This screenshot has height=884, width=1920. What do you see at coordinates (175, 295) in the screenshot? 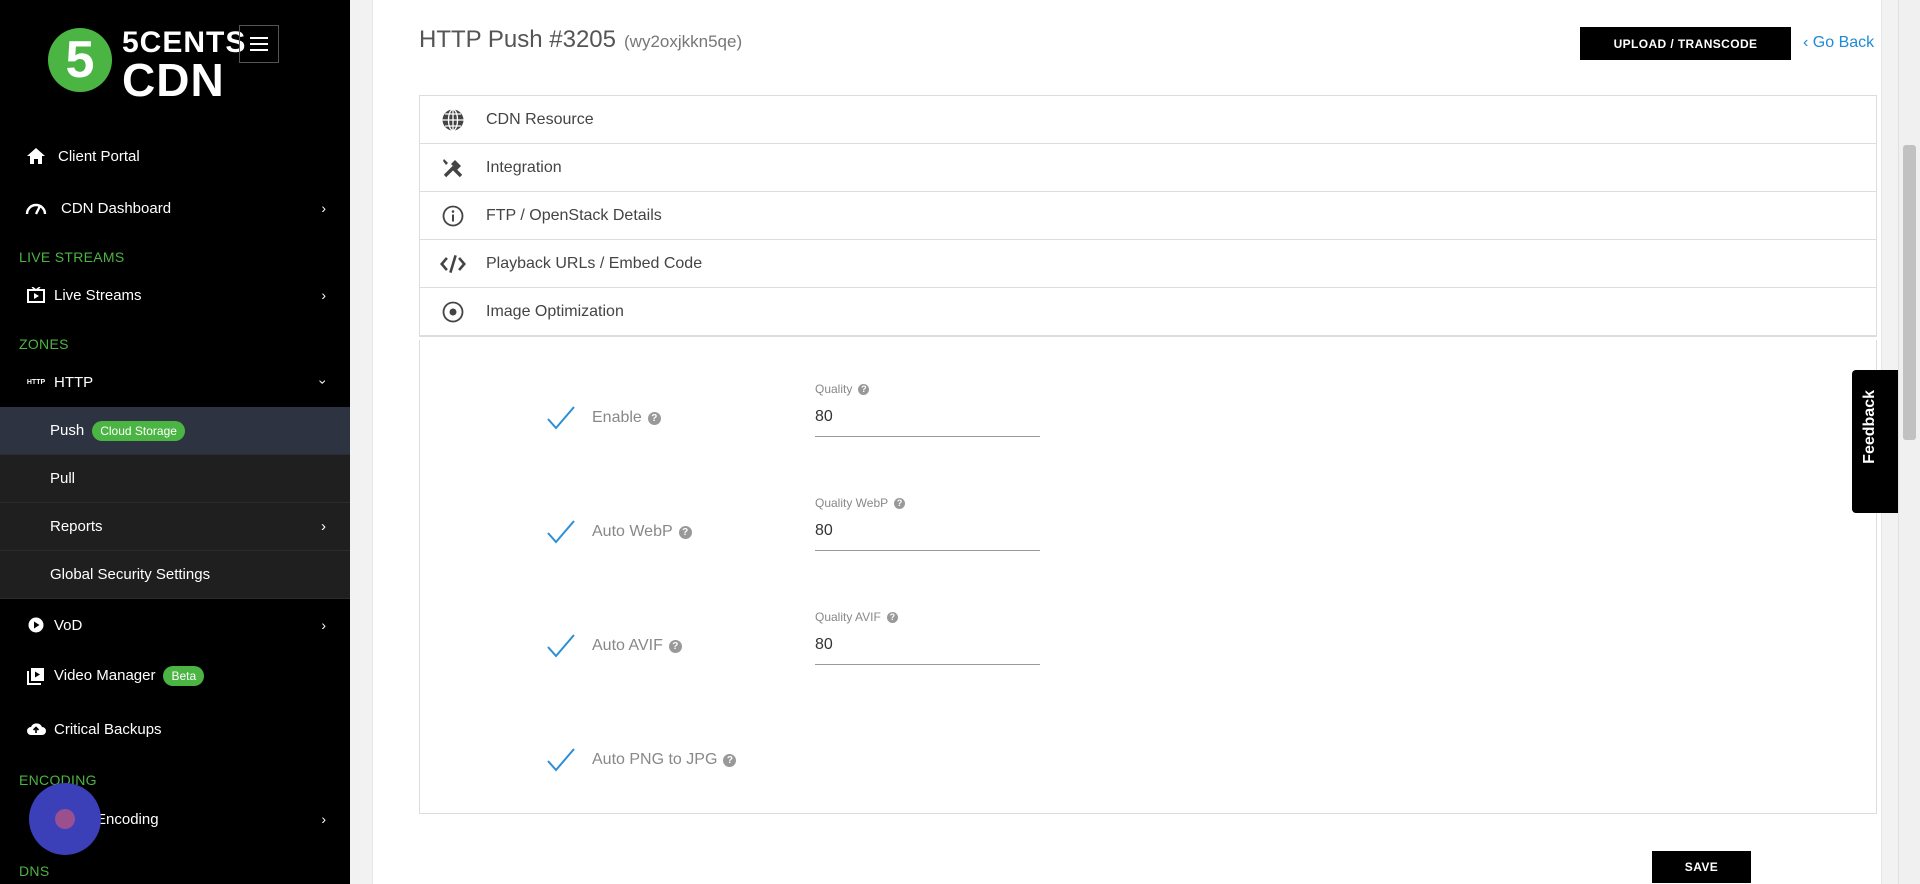
I see `sidebar-item-live-streams: Live Streams ›` at bounding box center [175, 295].